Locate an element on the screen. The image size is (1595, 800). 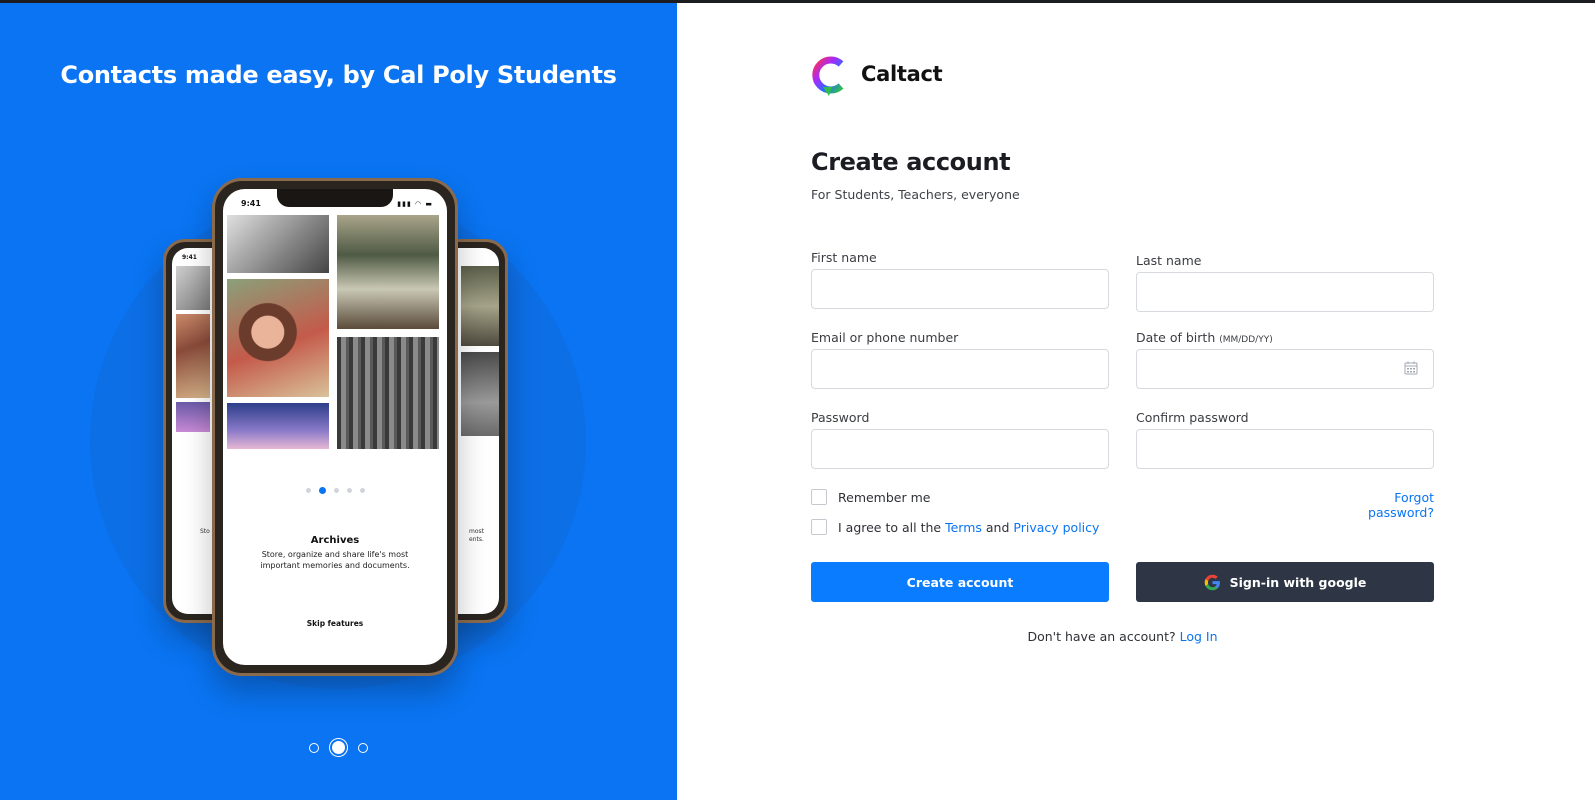
forgot-password-link: Forgot password? is located at coordinates (1382, 505).